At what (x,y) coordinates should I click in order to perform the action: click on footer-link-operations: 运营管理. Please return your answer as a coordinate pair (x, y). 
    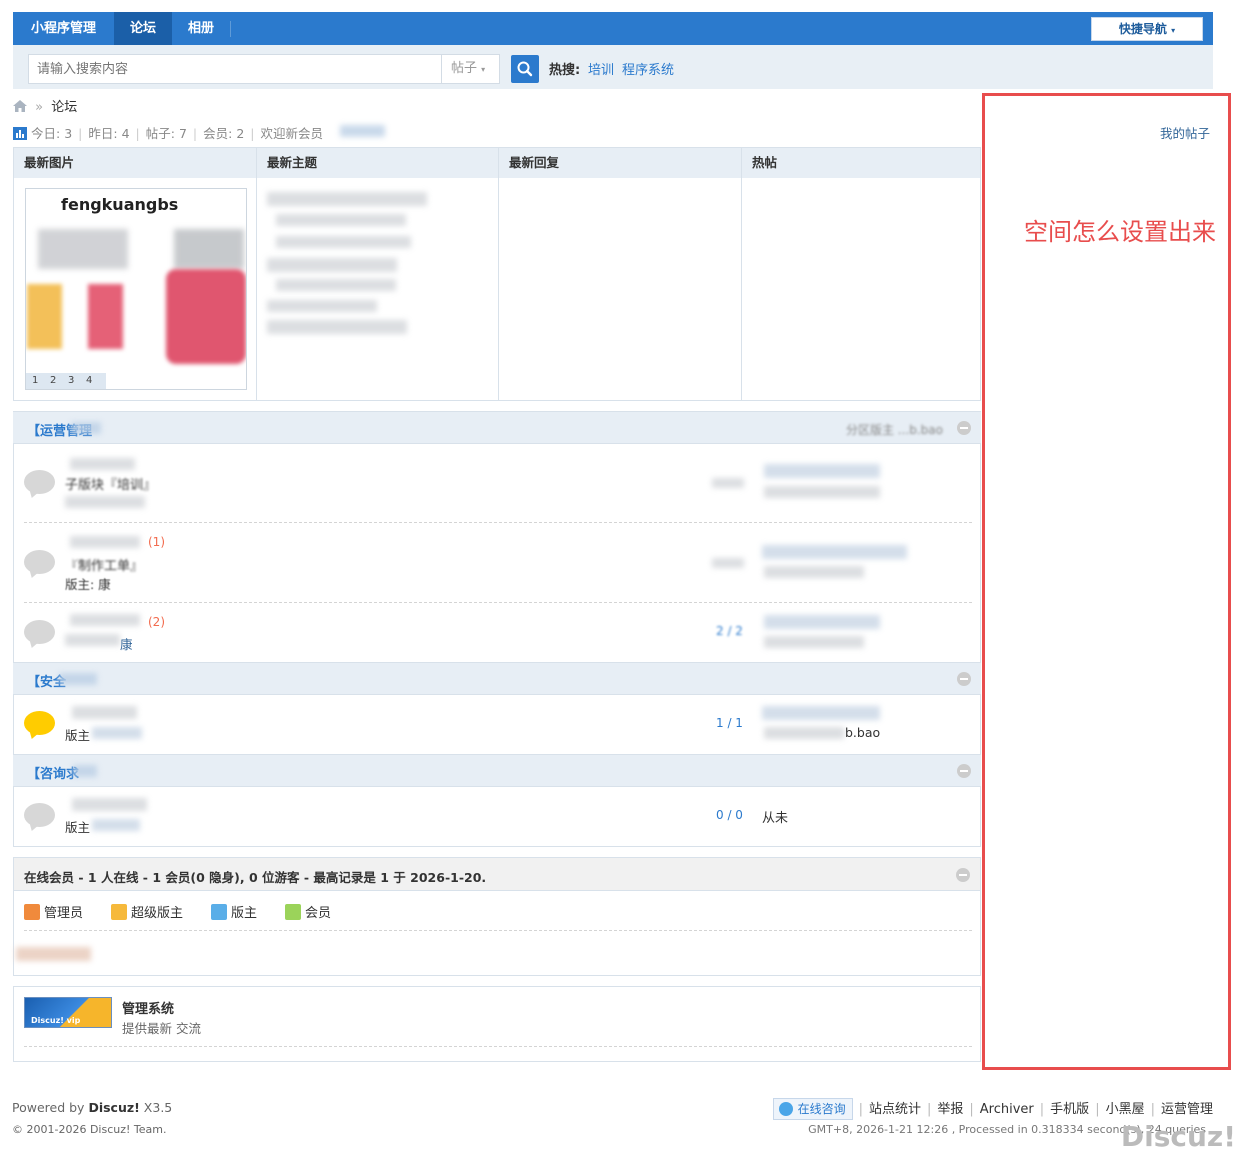
    Looking at the image, I should click on (1187, 1109).